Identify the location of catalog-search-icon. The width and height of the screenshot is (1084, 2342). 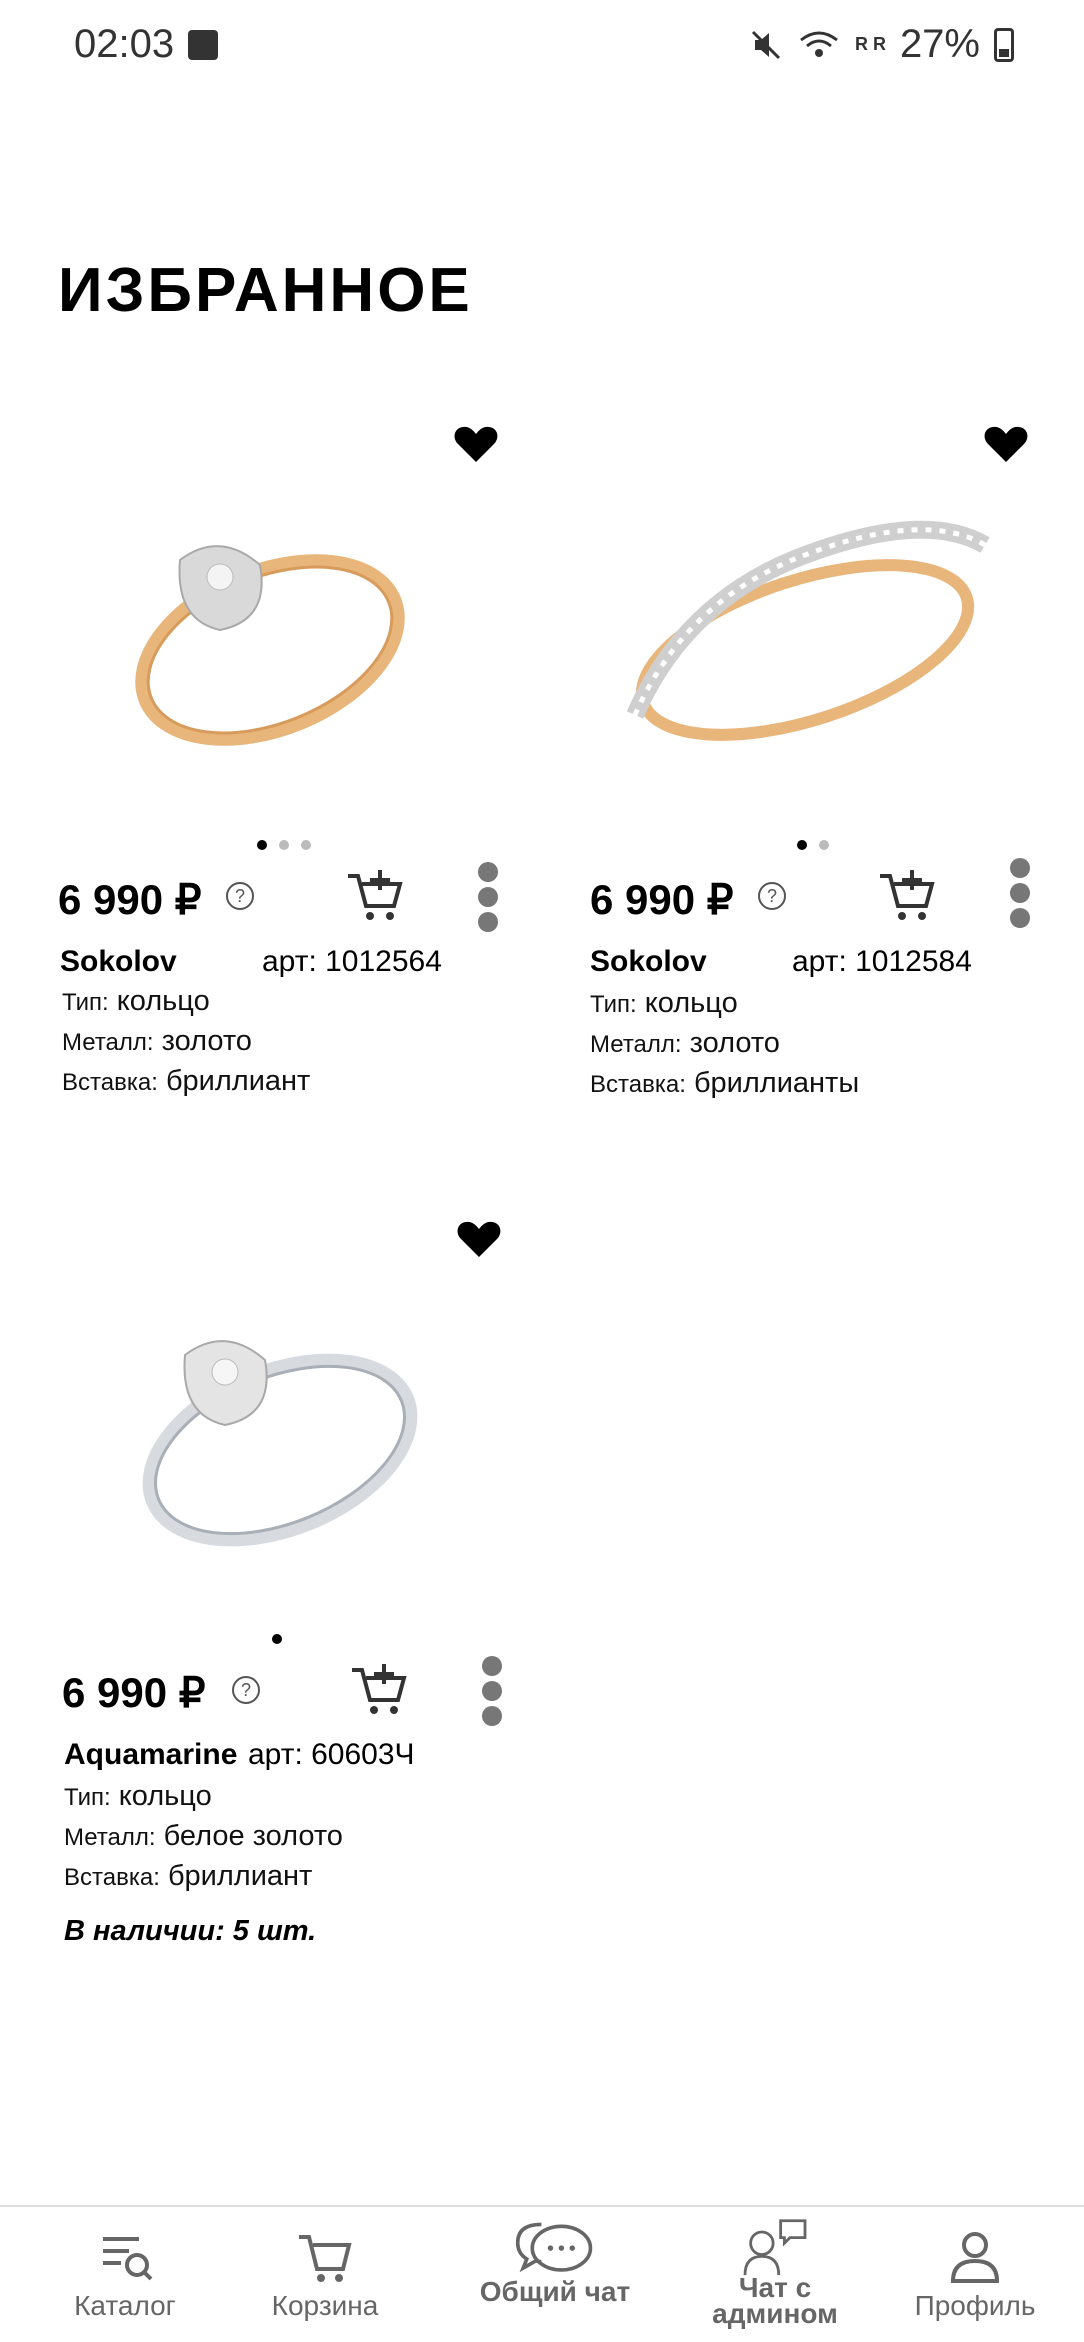
(128, 2259).